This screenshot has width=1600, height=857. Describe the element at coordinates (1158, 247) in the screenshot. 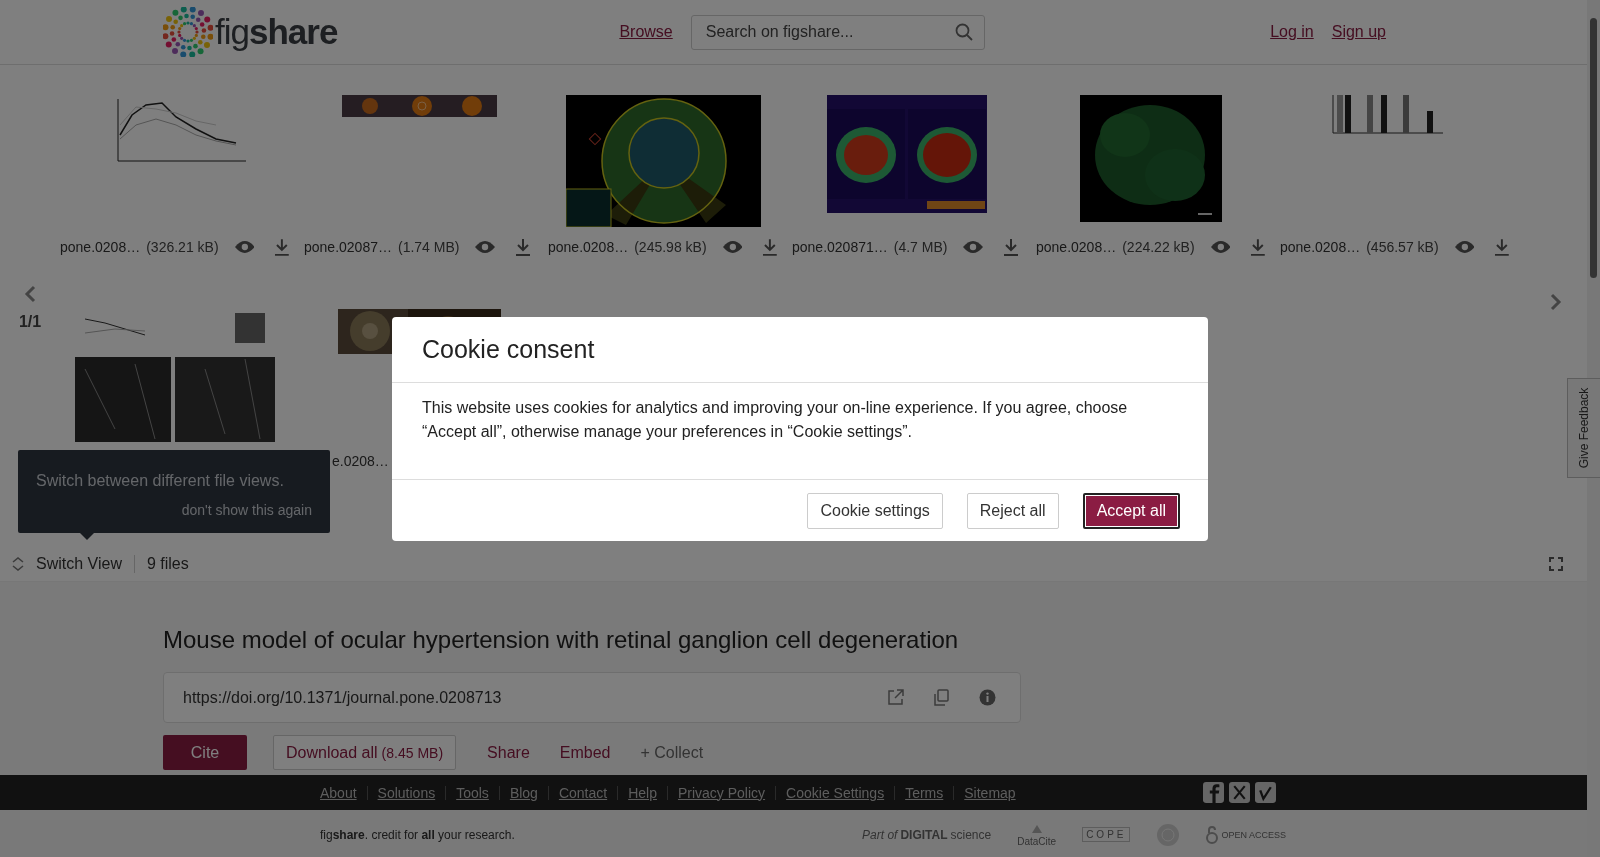

I see `file-size: (224.22 kB)` at that location.